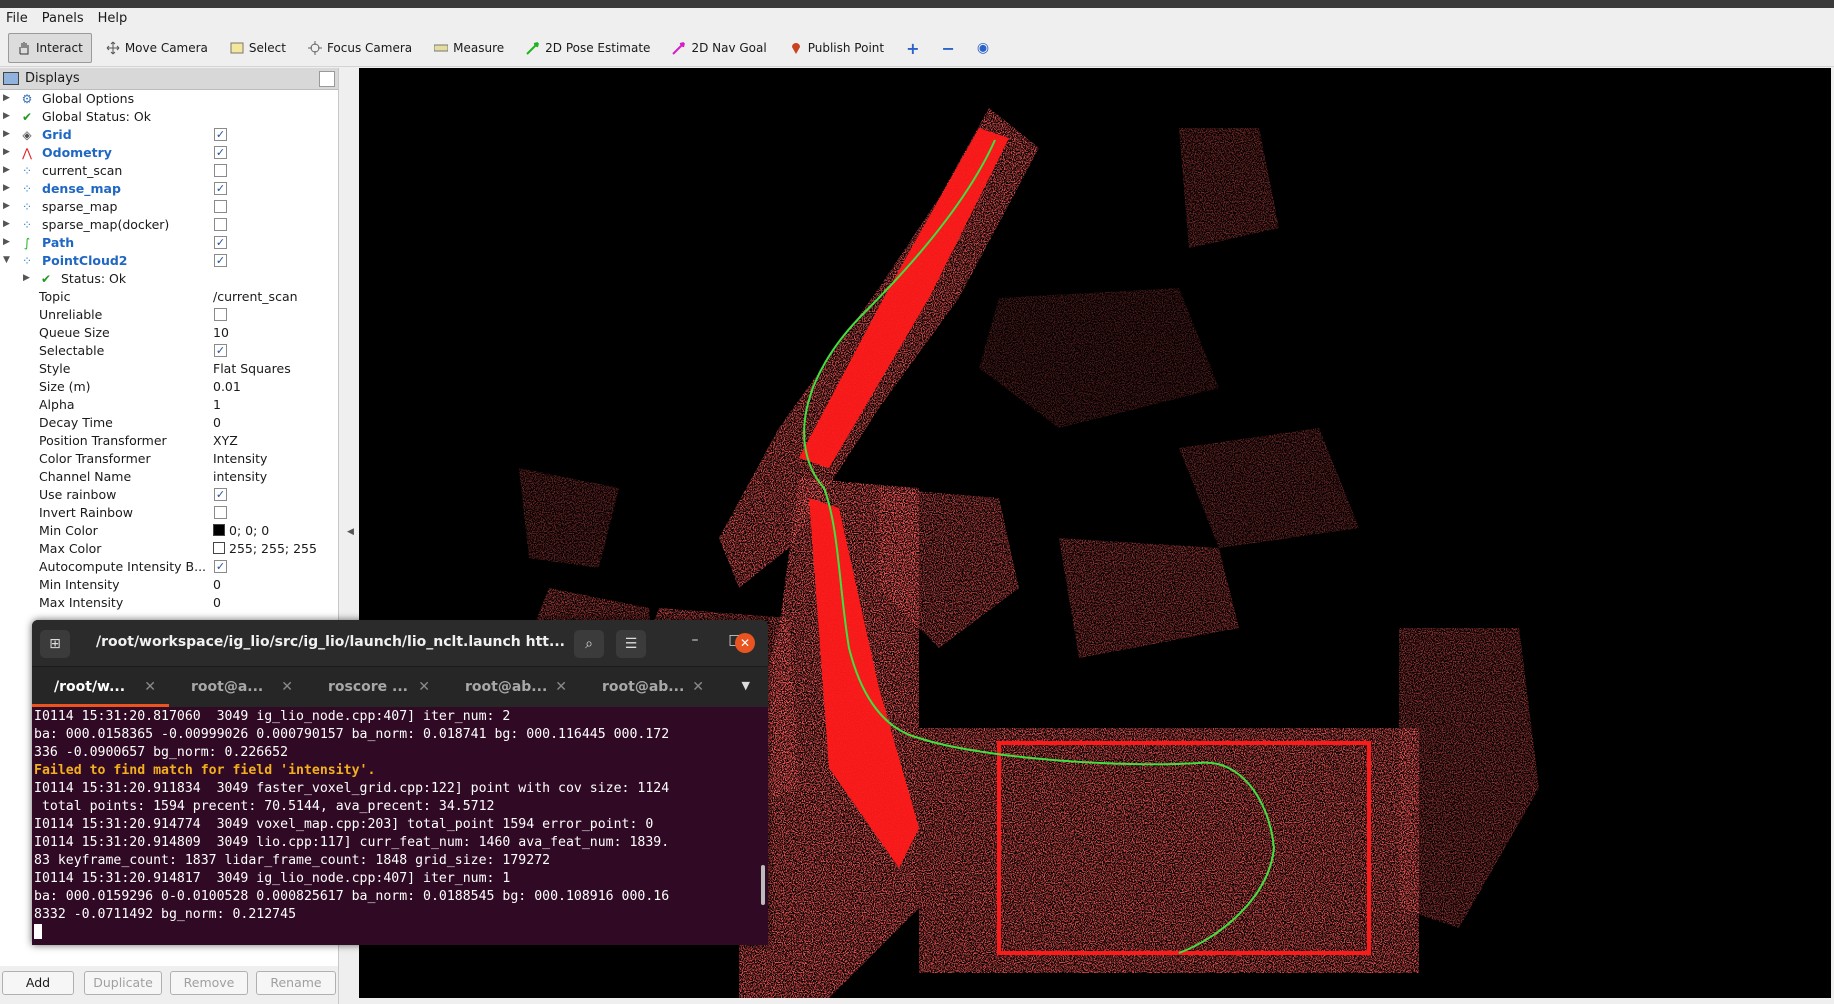 This screenshot has width=1834, height=1004. I want to click on minimize-icon: –, so click(695, 640).